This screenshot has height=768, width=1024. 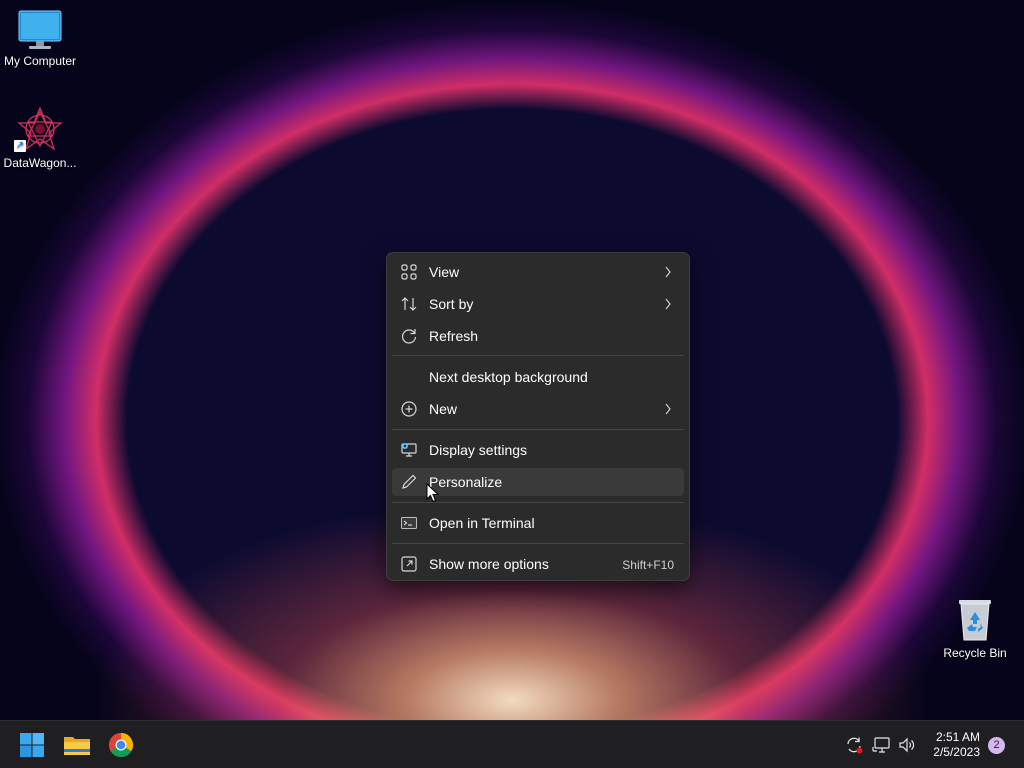 What do you see at coordinates (409, 481) in the screenshot?
I see `pen-icon` at bounding box center [409, 481].